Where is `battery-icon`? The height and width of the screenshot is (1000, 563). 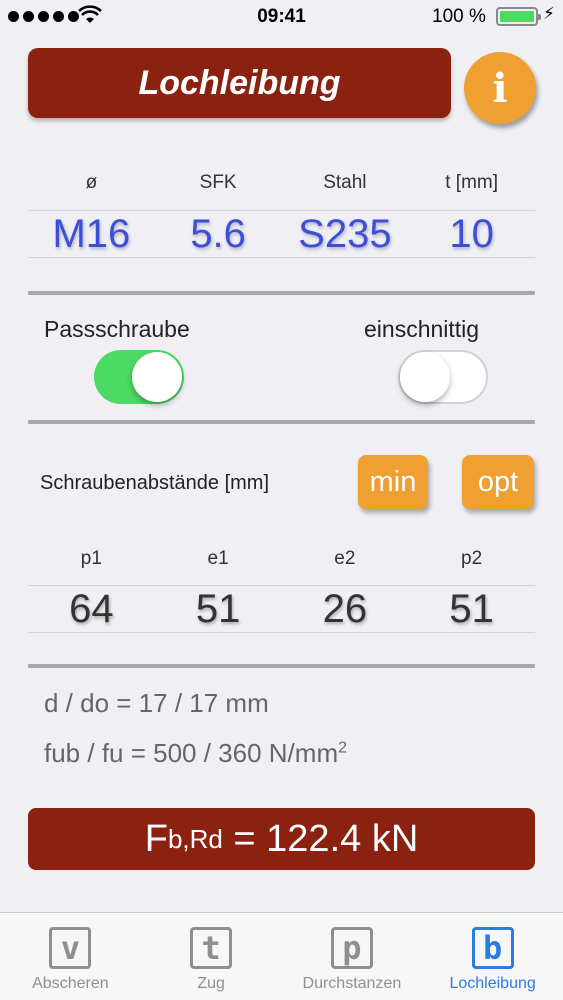 battery-icon is located at coordinates (518, 16).